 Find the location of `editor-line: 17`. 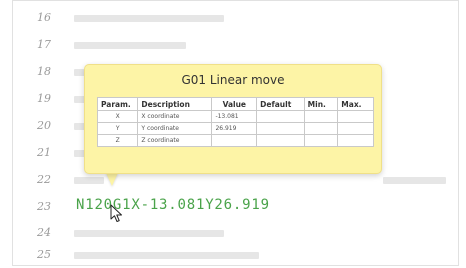

editor-line: 17 is located at coordinates (235, 45).